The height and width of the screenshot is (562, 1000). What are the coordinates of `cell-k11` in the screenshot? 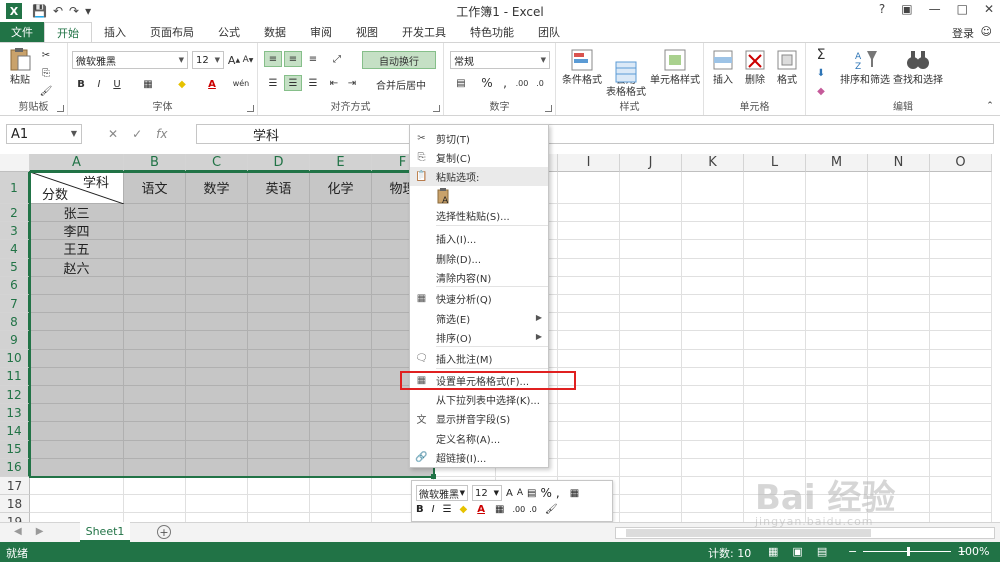 It's located at (713, 376).